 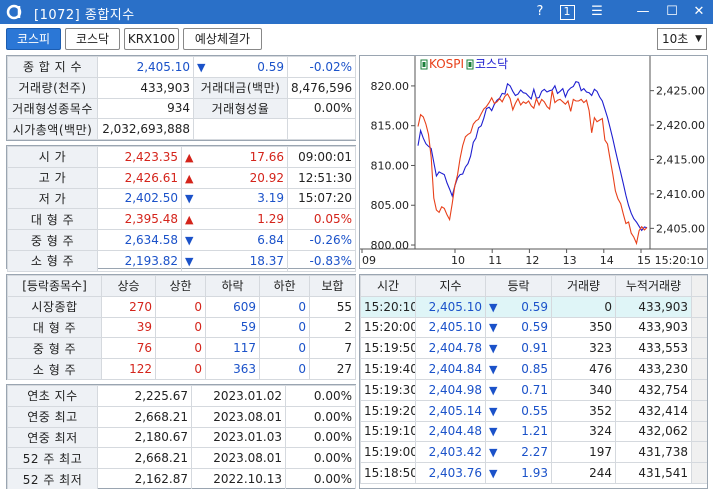 What do you see at coordinates (680, 160) in the screenshot?
I see `right-tick-label: 2,415.00` at bounding box center [680, 160].